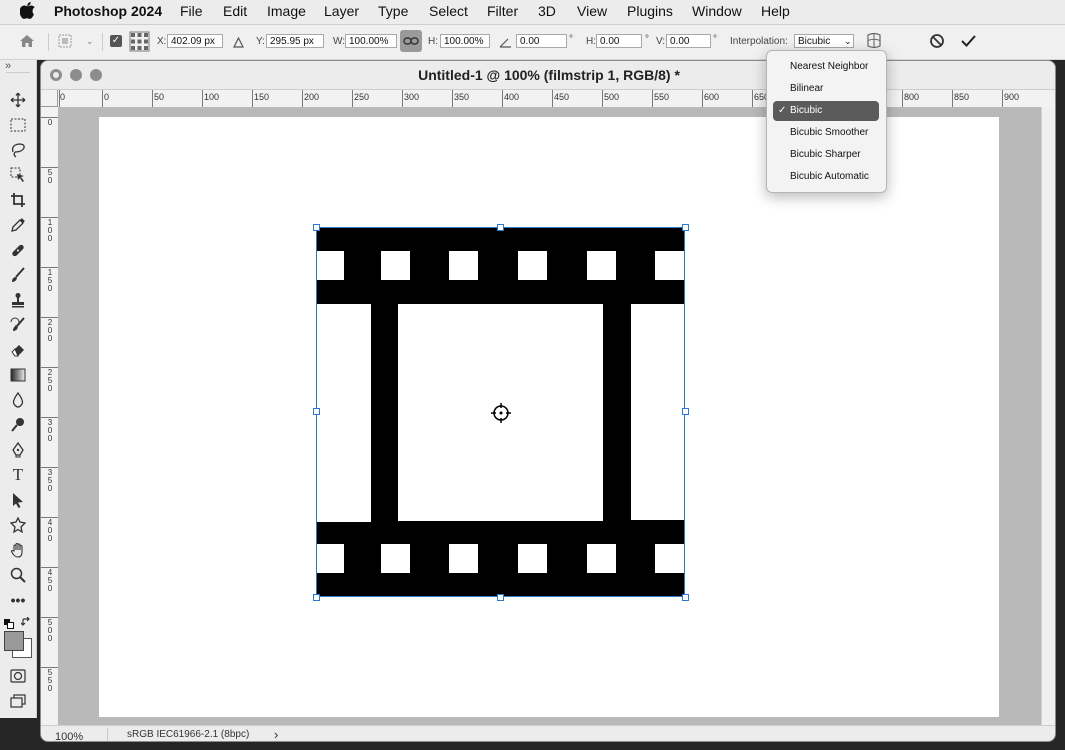 Image resolution: width=1065 pixels, height=750 pixels. I want to click on more-tools-icon: •••, so click(18, 600).